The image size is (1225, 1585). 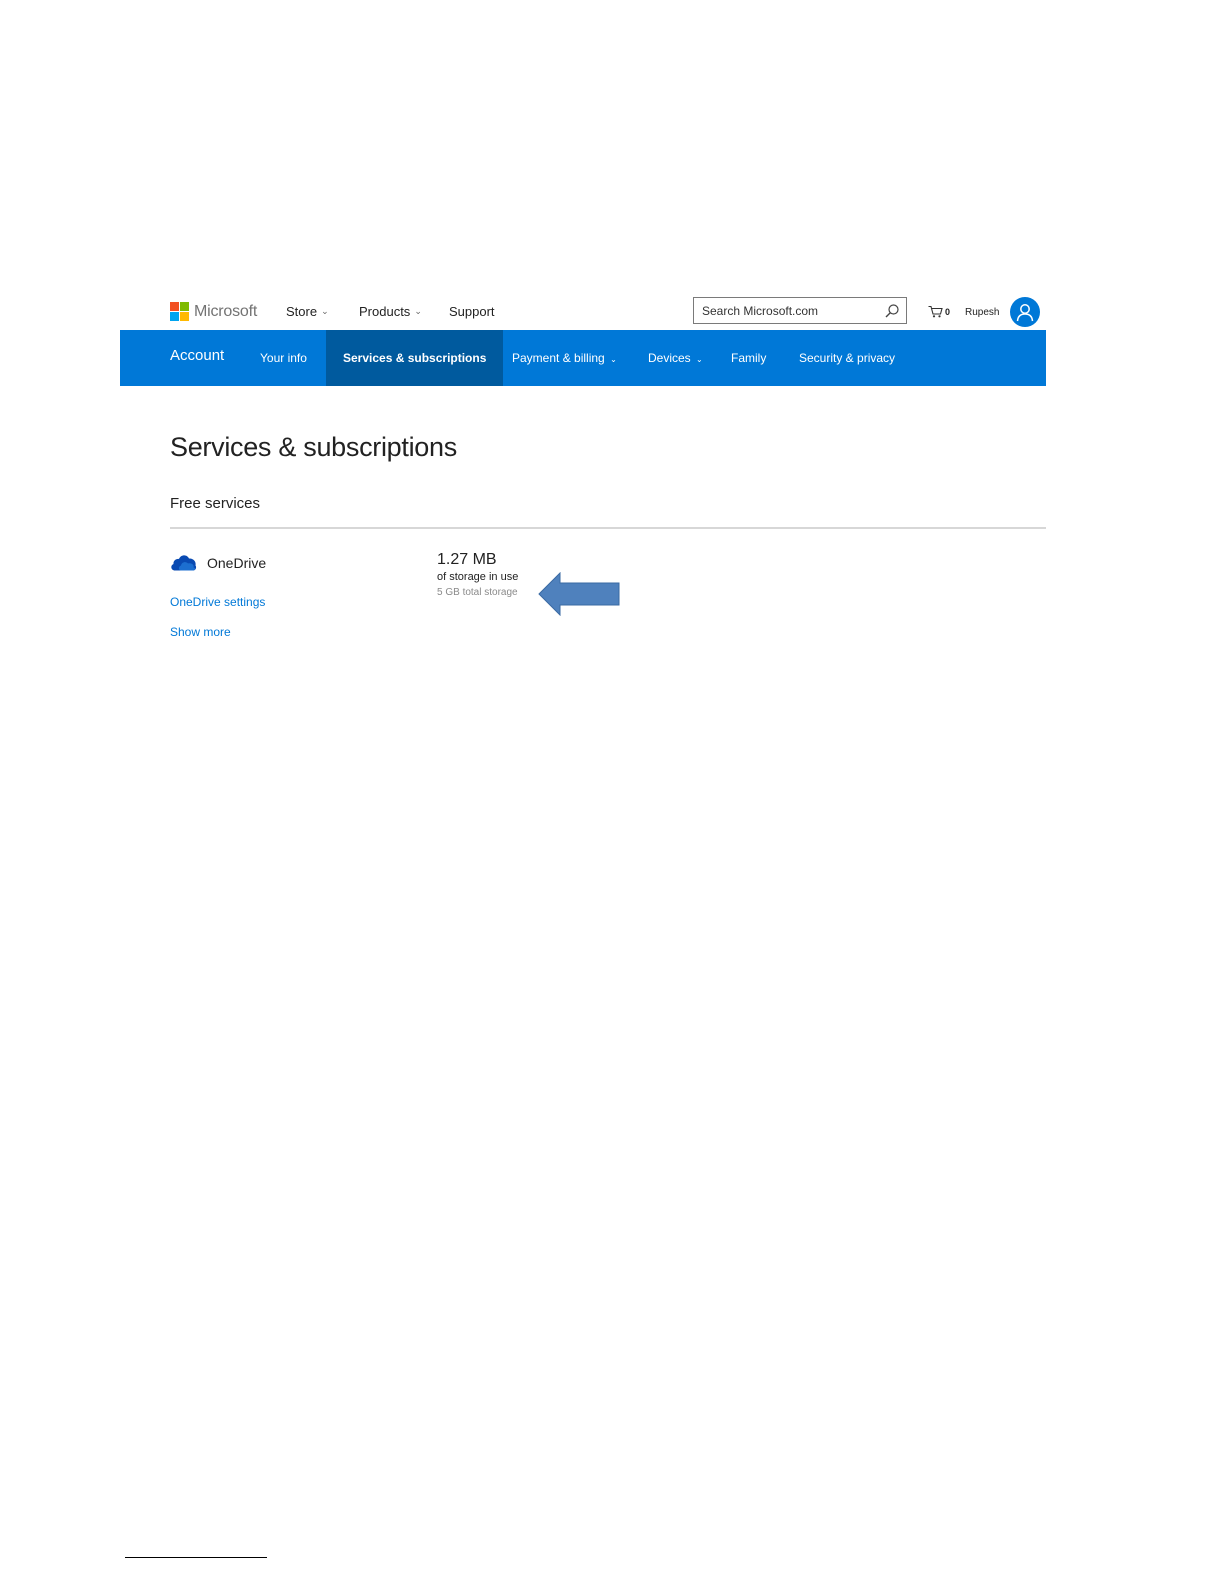 I want to click on show-more-link: Show more, so click(x=200, y=632).